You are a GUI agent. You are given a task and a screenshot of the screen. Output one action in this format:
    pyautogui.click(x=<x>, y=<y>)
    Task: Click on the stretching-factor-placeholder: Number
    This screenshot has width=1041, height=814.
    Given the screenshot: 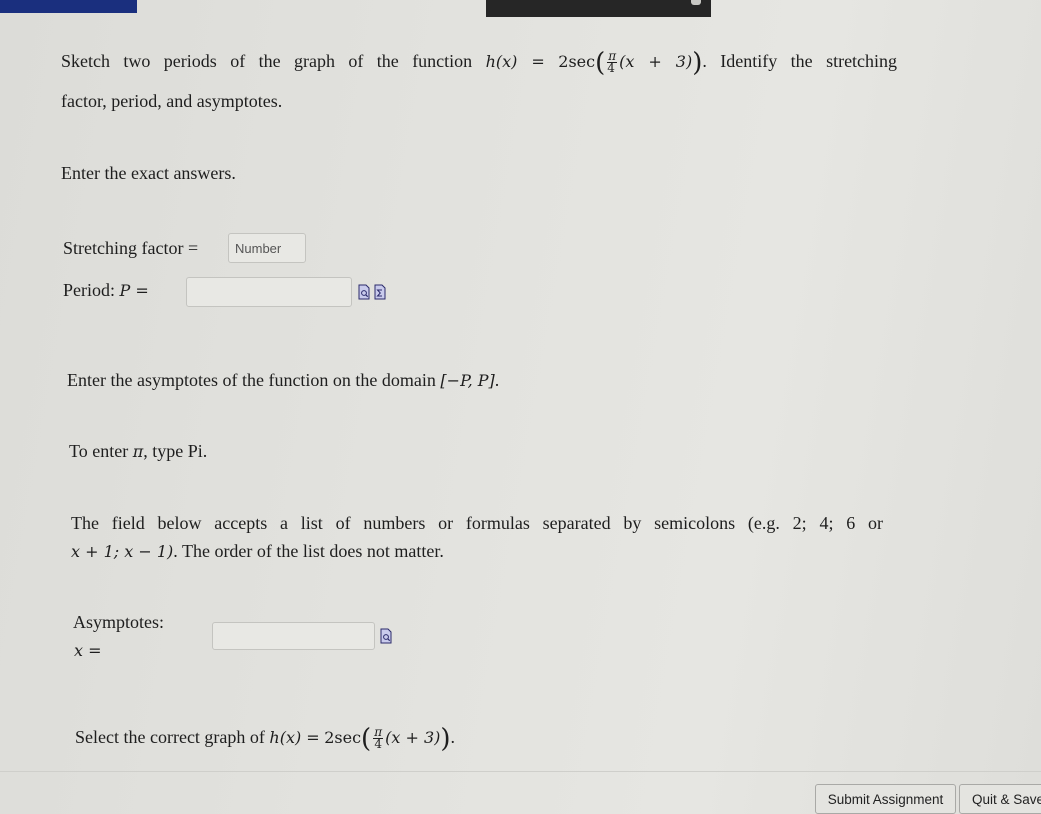 What is the action you would take?
    pyautogui.click(x=258, y=248)
    